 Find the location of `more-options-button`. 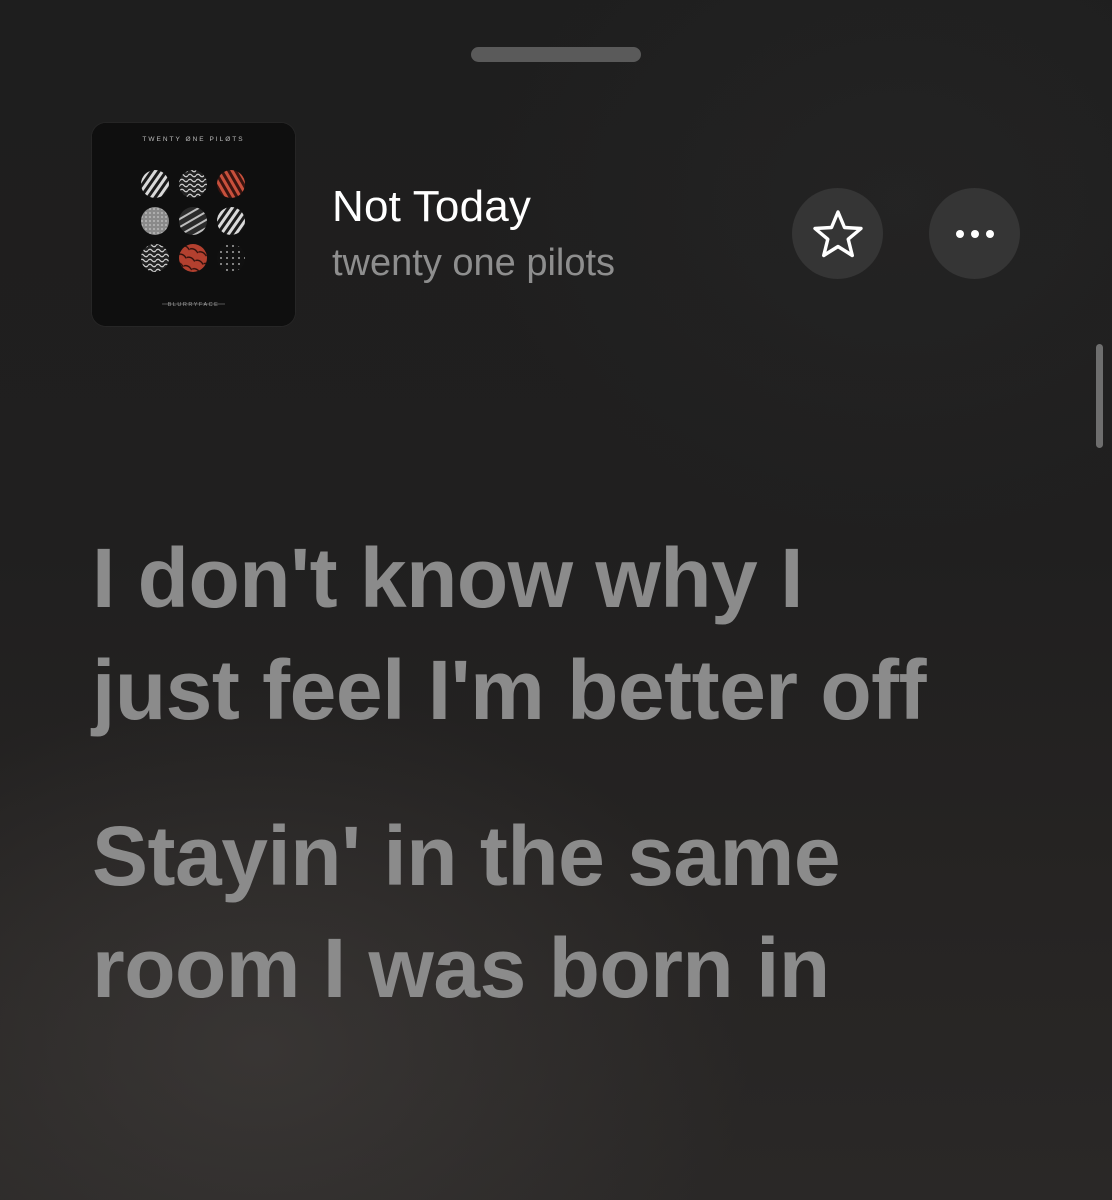

more-options-button is located at coordinates (974, 233).